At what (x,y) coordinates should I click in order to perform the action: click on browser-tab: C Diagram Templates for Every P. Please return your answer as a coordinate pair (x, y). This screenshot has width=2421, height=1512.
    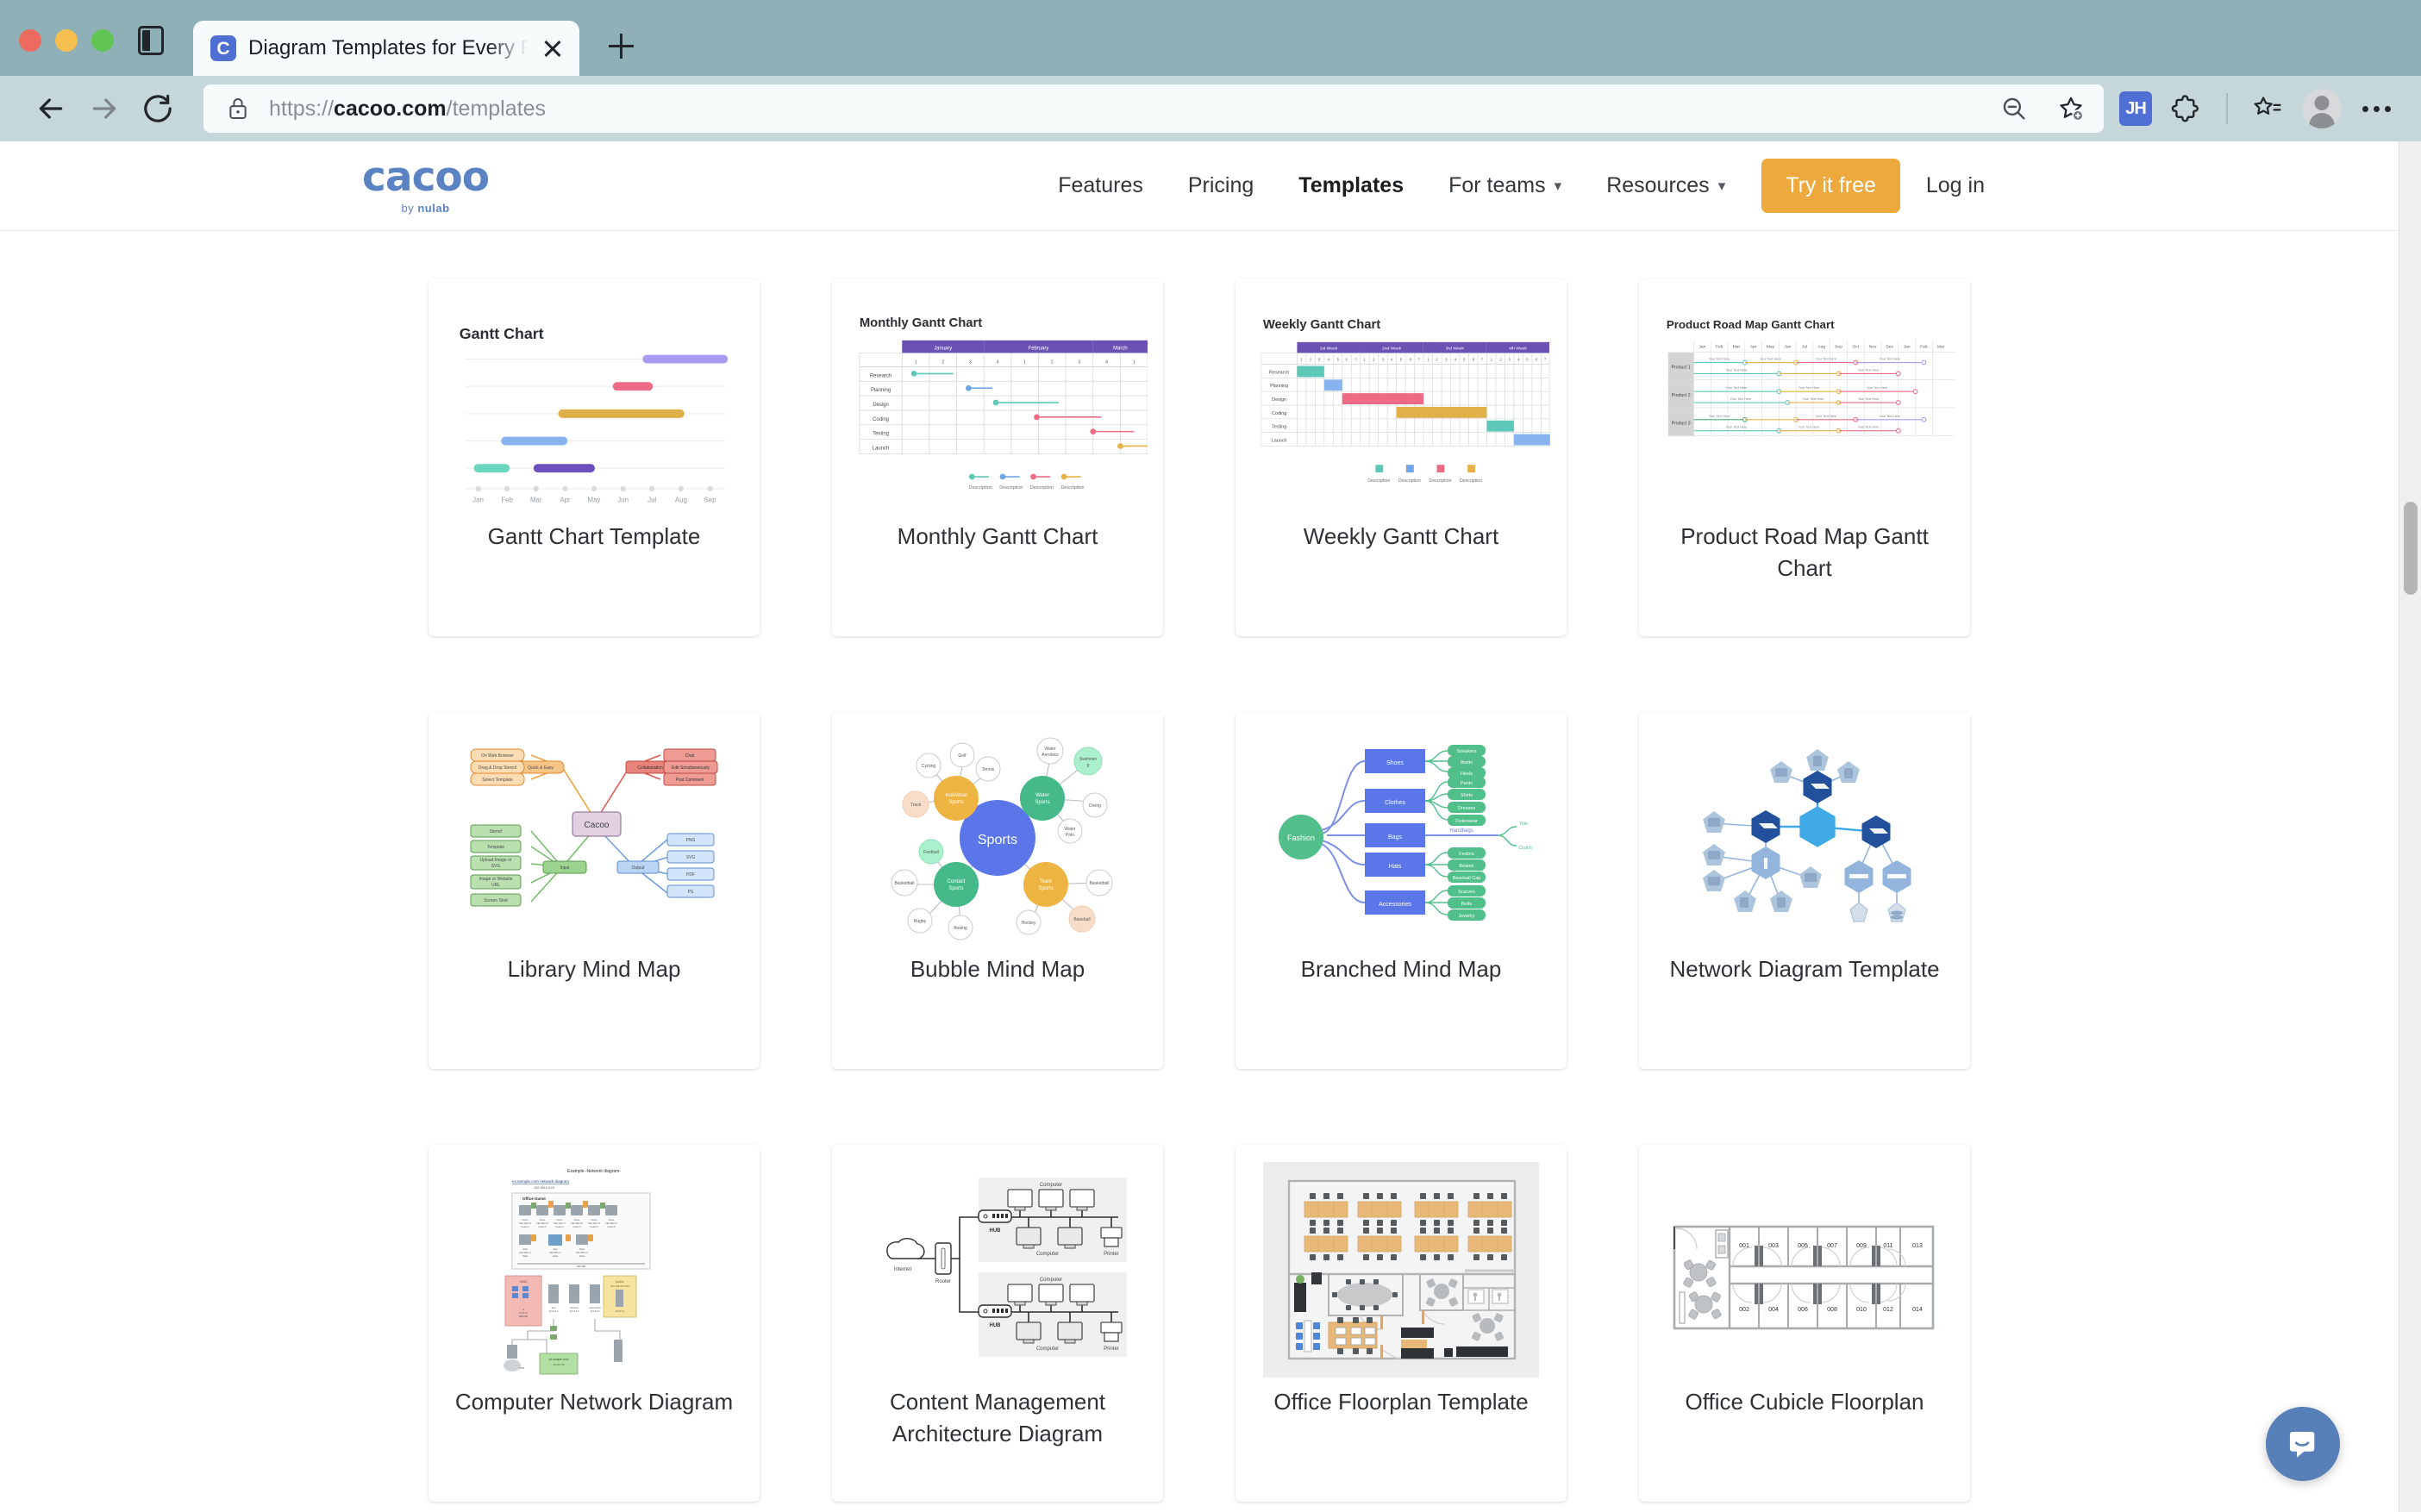
    Looking at the image, I should click on (386, 48).